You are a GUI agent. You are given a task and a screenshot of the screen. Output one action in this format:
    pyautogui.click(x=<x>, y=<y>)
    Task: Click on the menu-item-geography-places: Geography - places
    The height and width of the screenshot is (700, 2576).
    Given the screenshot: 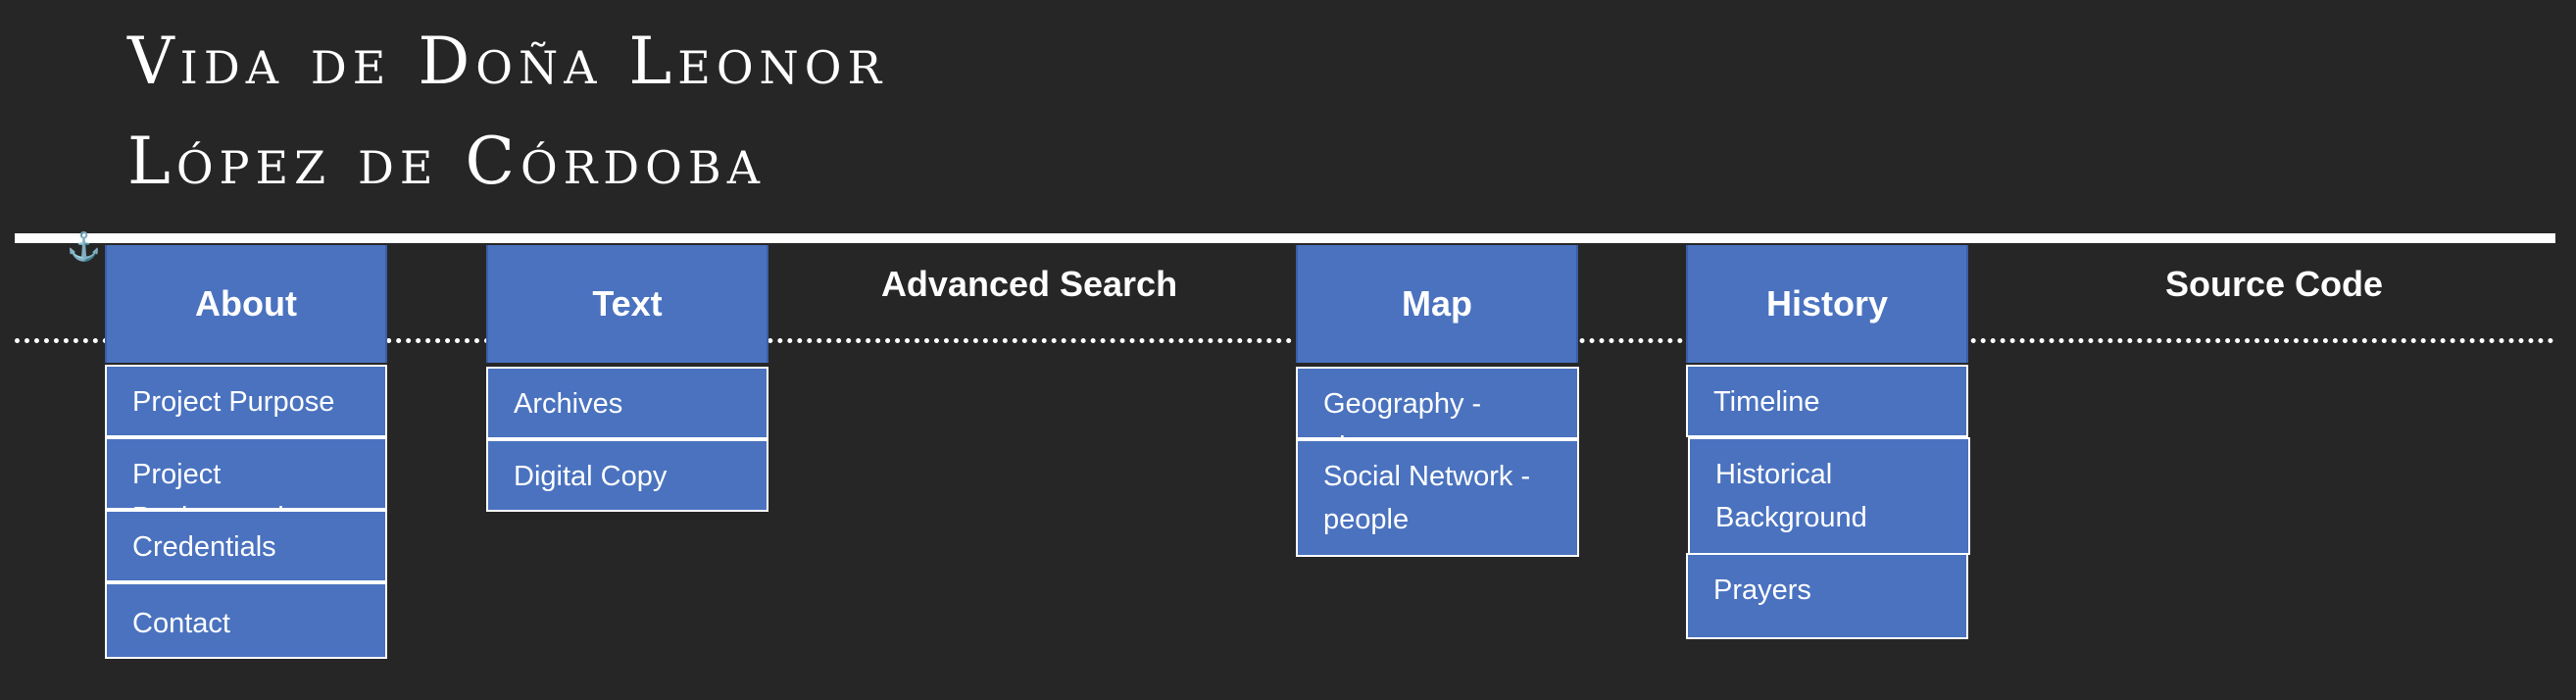 What is the action you would take?
    pyautogui.click(x=1437, y=415)
    